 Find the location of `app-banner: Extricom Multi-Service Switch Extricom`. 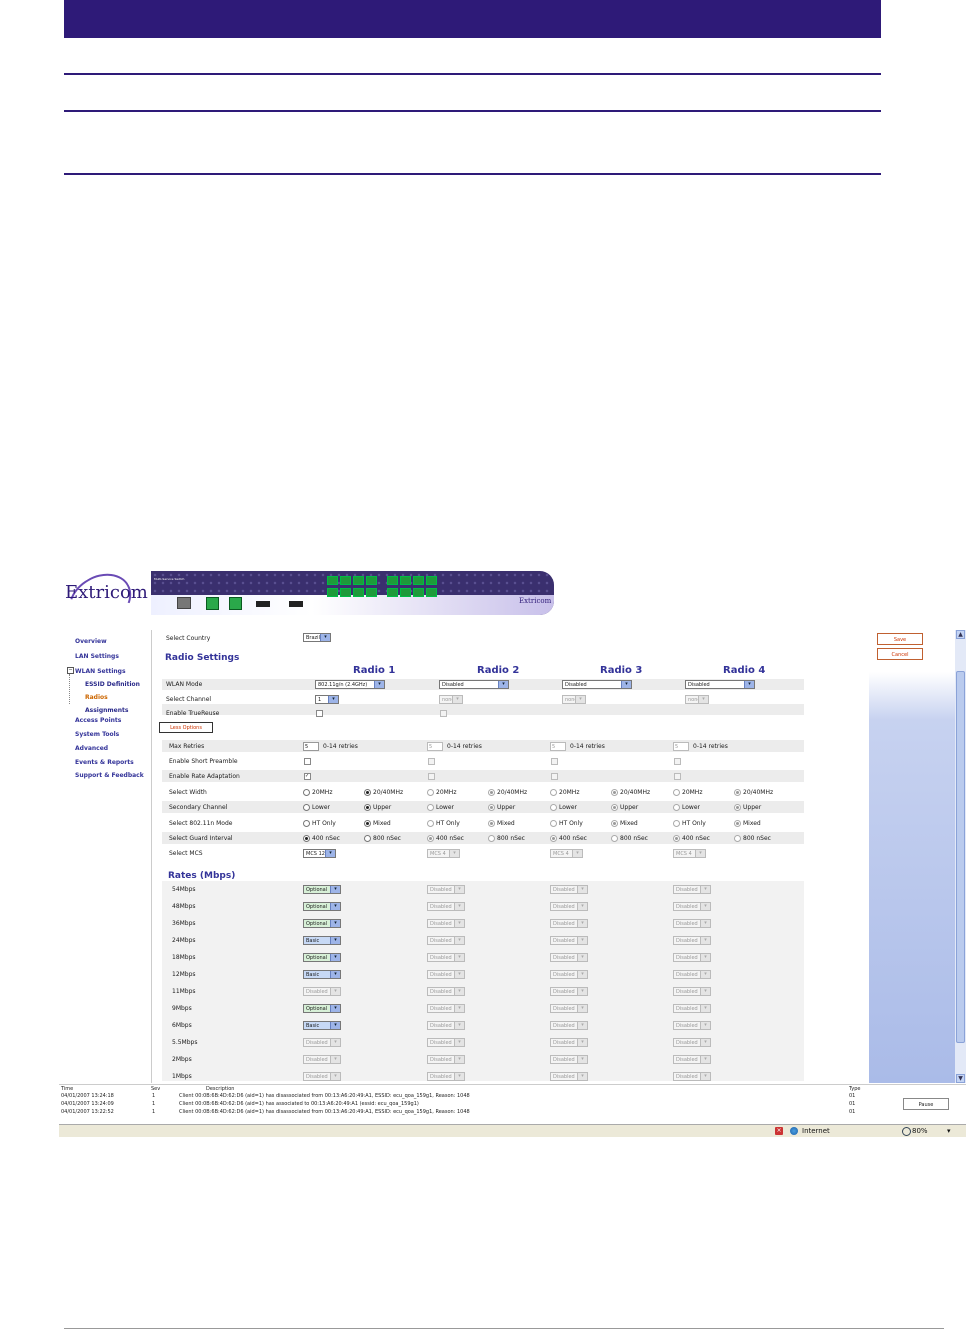

app-banner: Extricom Multi-Service Switch Extricom is located at coordinates (512, 604).